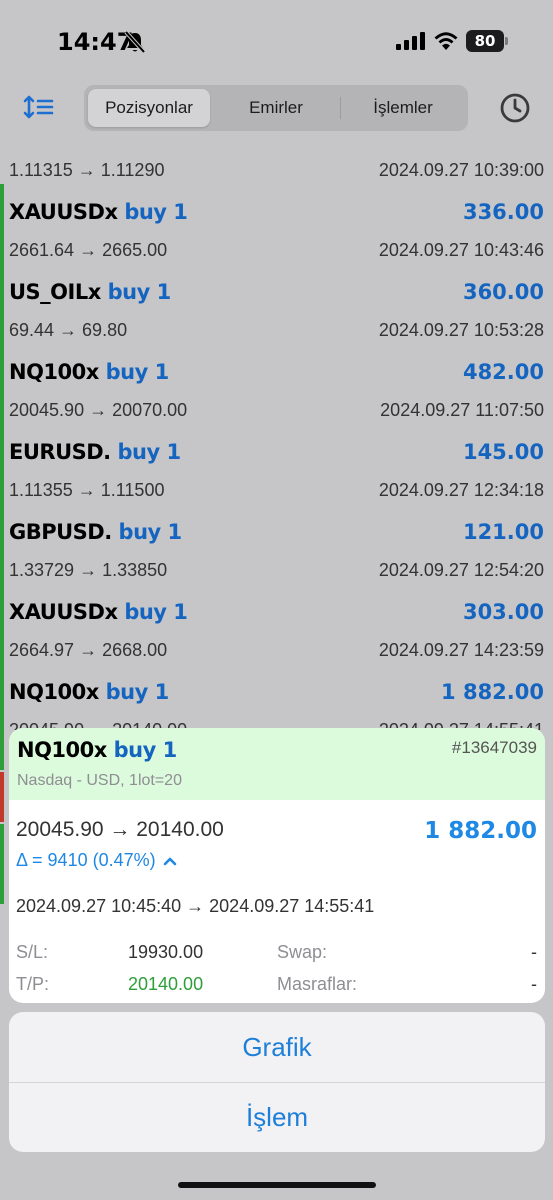 The height and width of the screenshot is (1200, 553). Describe the element at coordinates (88, 570) in the screenshot. I see `position-prices: 1.33729 → 1.33850` at that location.